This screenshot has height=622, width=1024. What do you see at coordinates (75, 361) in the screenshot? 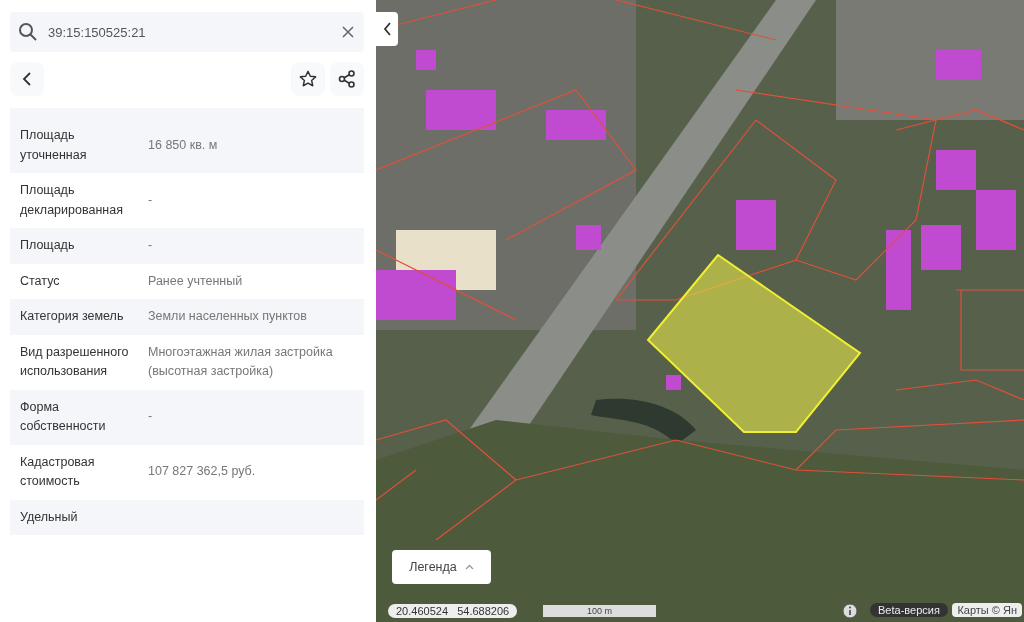
I see `property-label: Вид разрешенного использования` at bounding box center [75, 361].